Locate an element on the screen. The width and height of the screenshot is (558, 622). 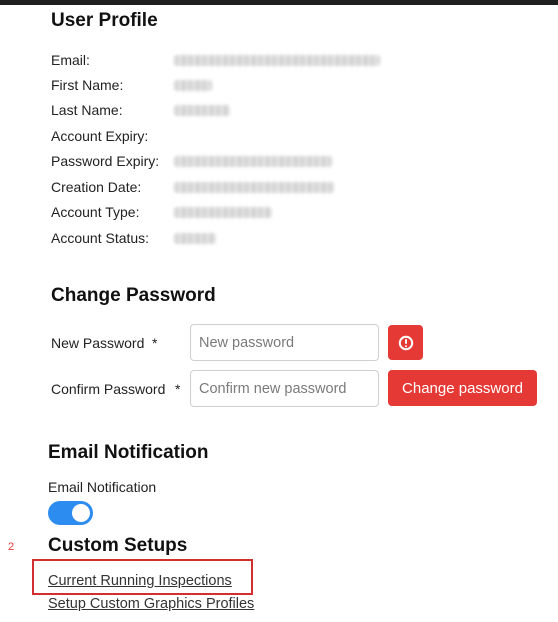
account-status-label: Account Status: is located at coordinates (100, 238).